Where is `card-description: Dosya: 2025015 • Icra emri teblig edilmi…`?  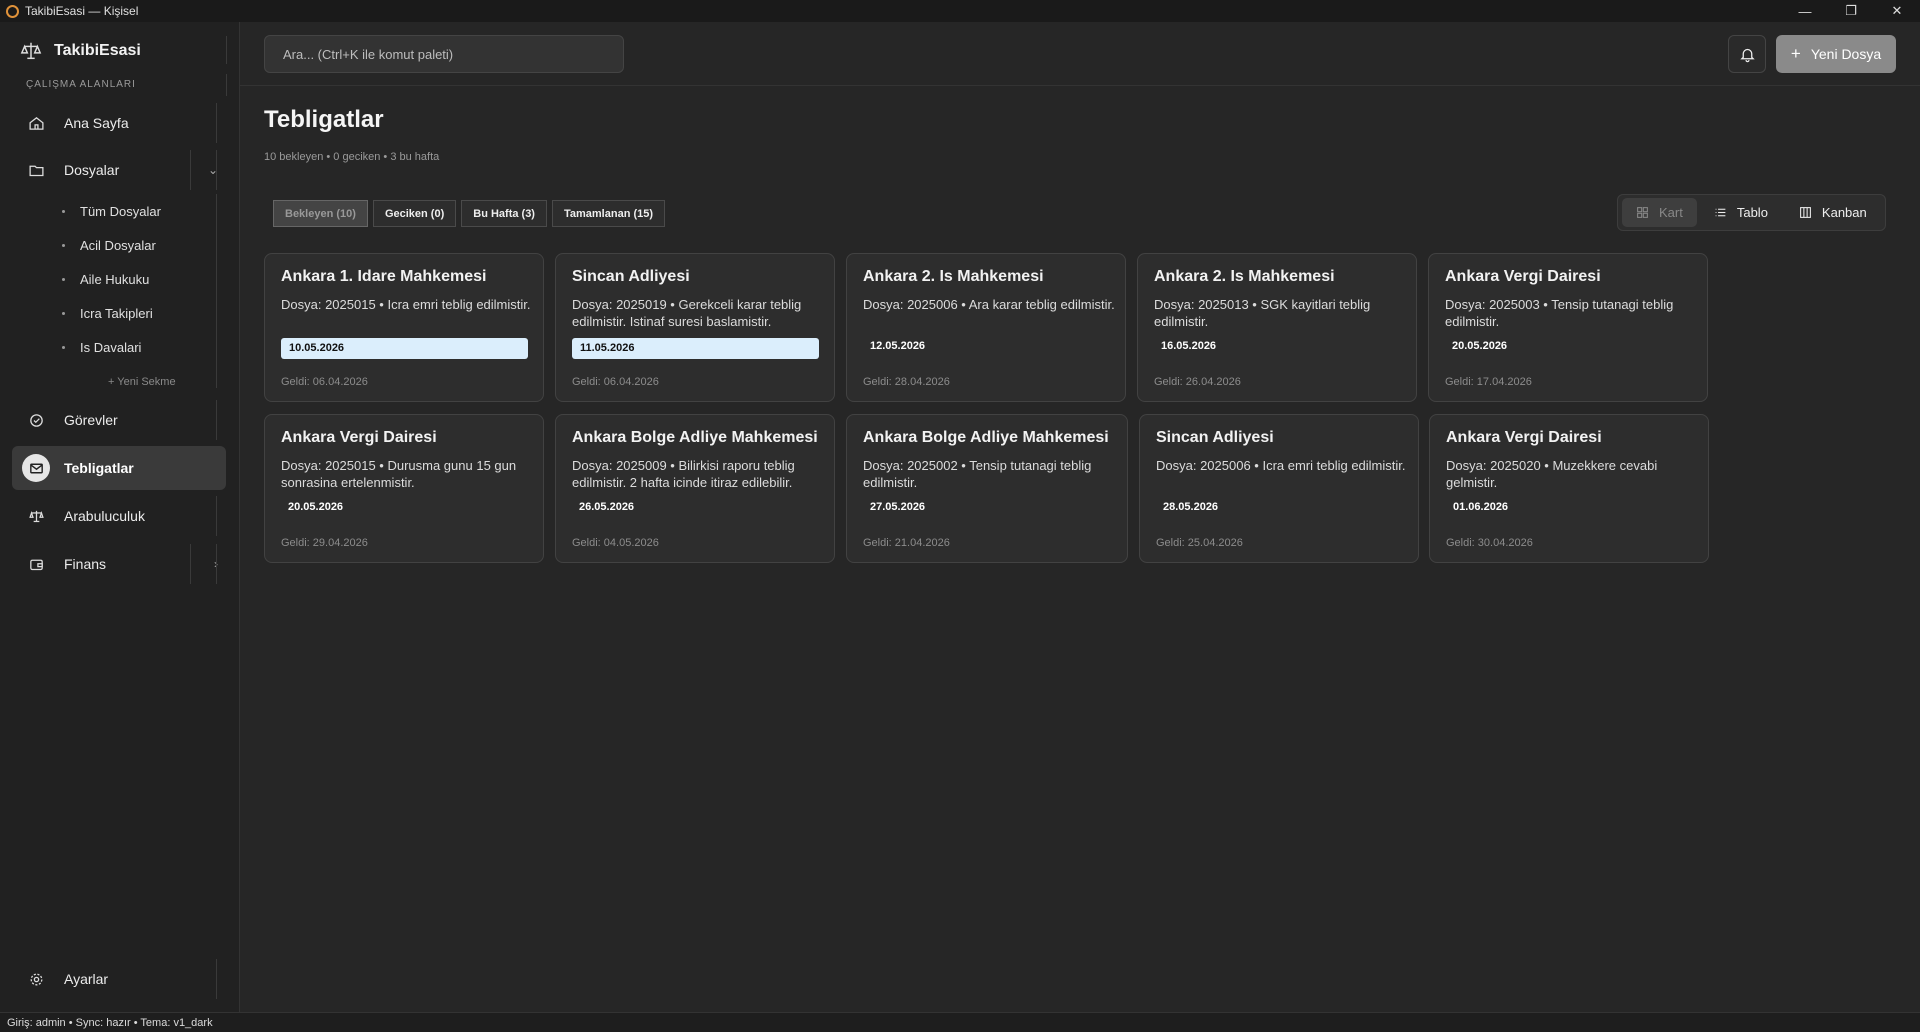 card-description: Dosya: 2025015 • Icra emri teblig edilmi… is located at coordinates (406, 304).